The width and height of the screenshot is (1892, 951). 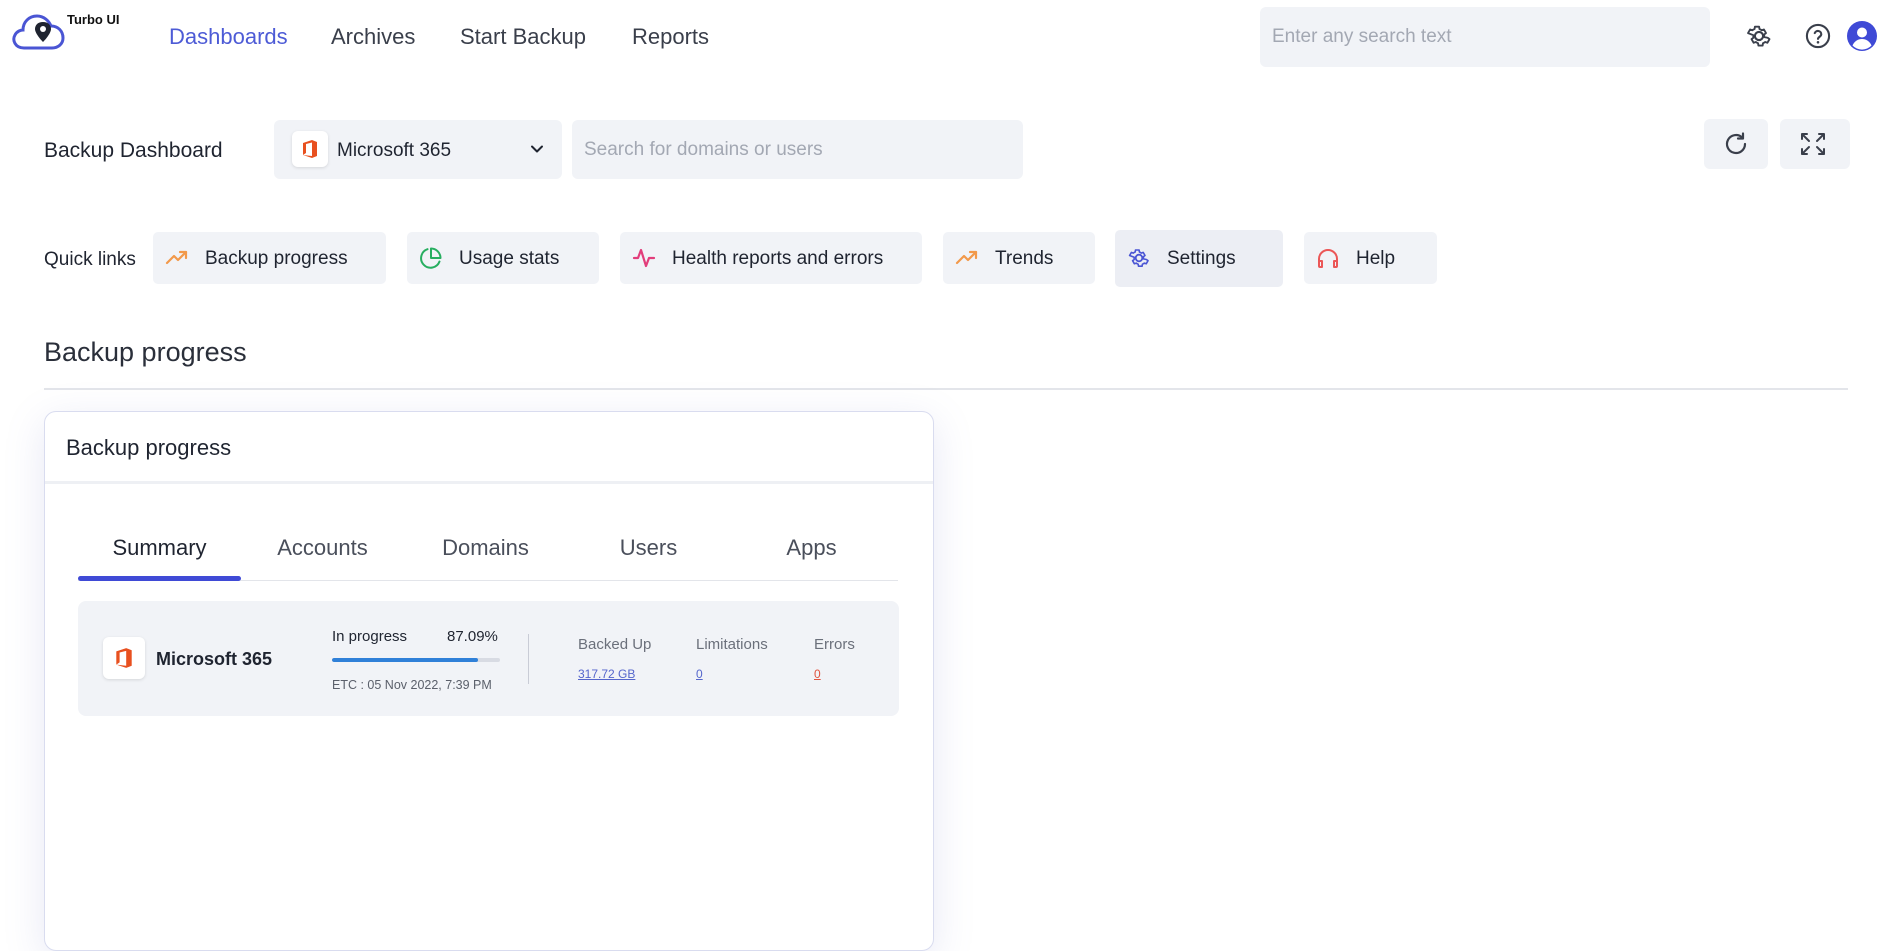 I want to click on refresh-button, so click(x=1736, y=144).